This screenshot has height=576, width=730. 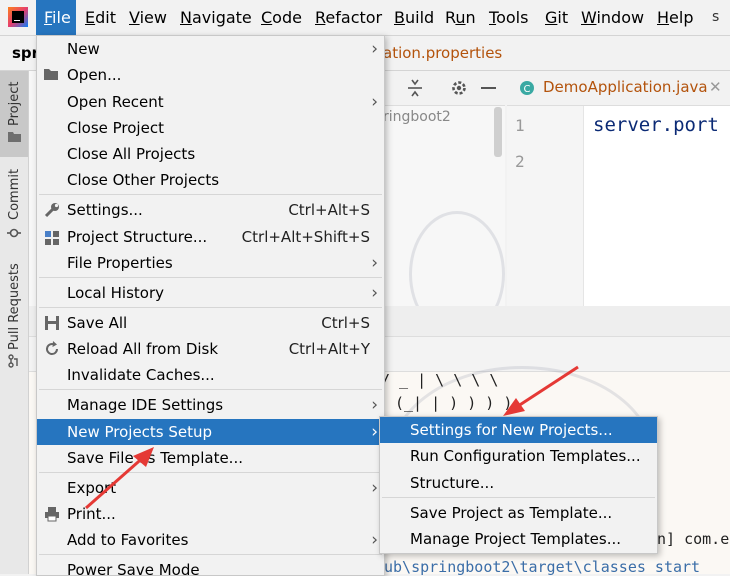 What do you see at coordinates (450, 17) in the screenshot?
I see `menu-run-pre: R` at bounding box center [450, 17].